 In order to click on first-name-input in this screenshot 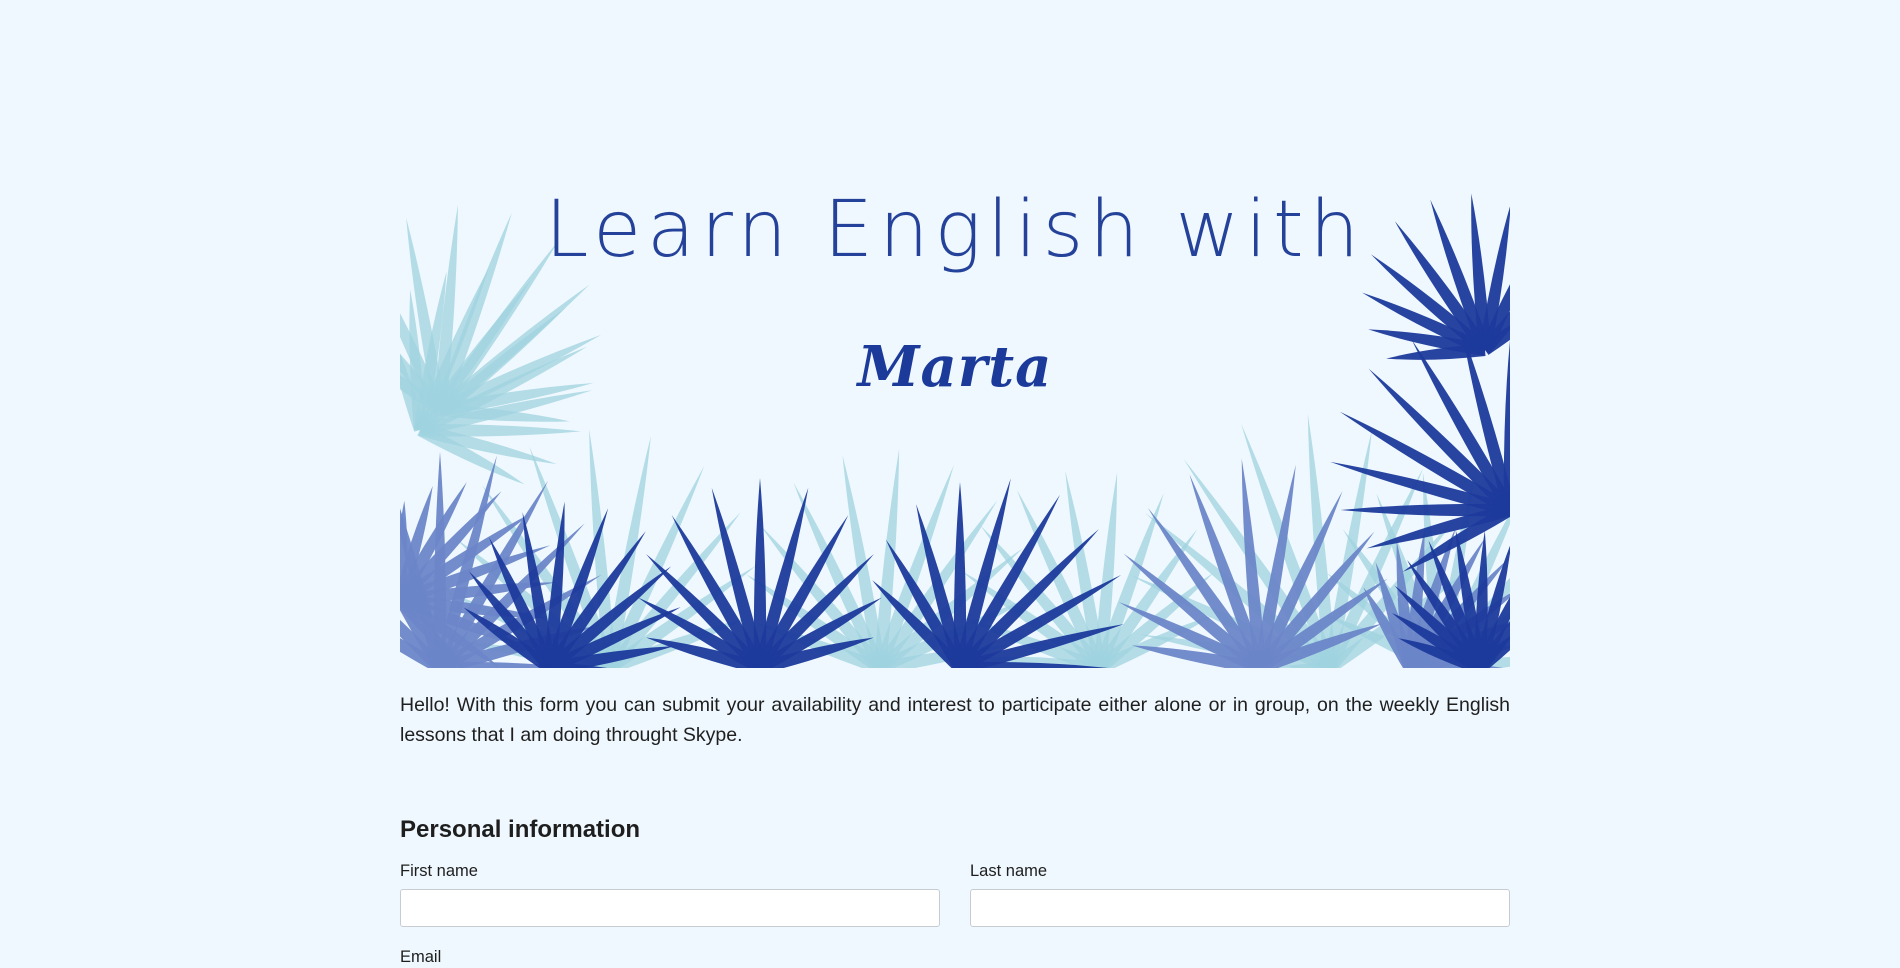, I will do `click(670, 908)`.